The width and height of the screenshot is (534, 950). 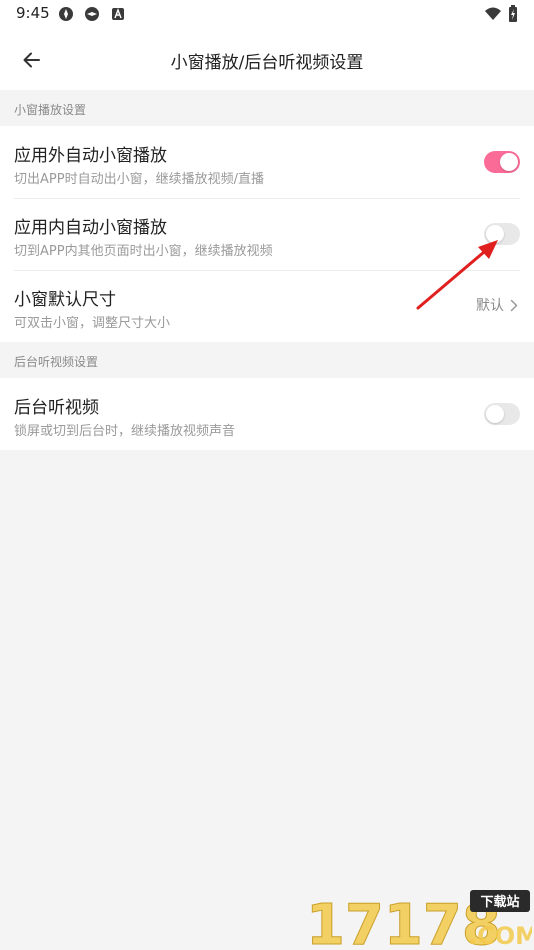 What do you see at coordinates (514, 305) in the screenshot?
I see `chevron-right-icon` at bounding box center [514, 305].